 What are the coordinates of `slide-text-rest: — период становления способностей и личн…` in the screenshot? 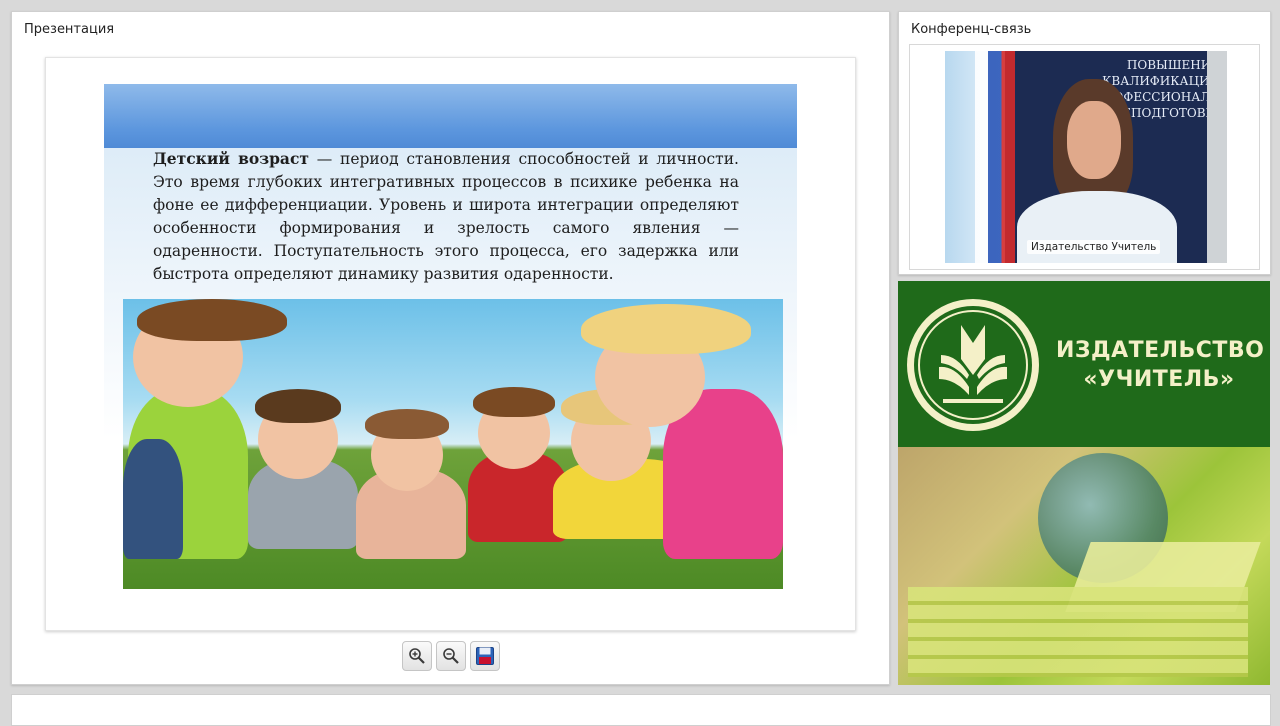 It's located at (446, 216).